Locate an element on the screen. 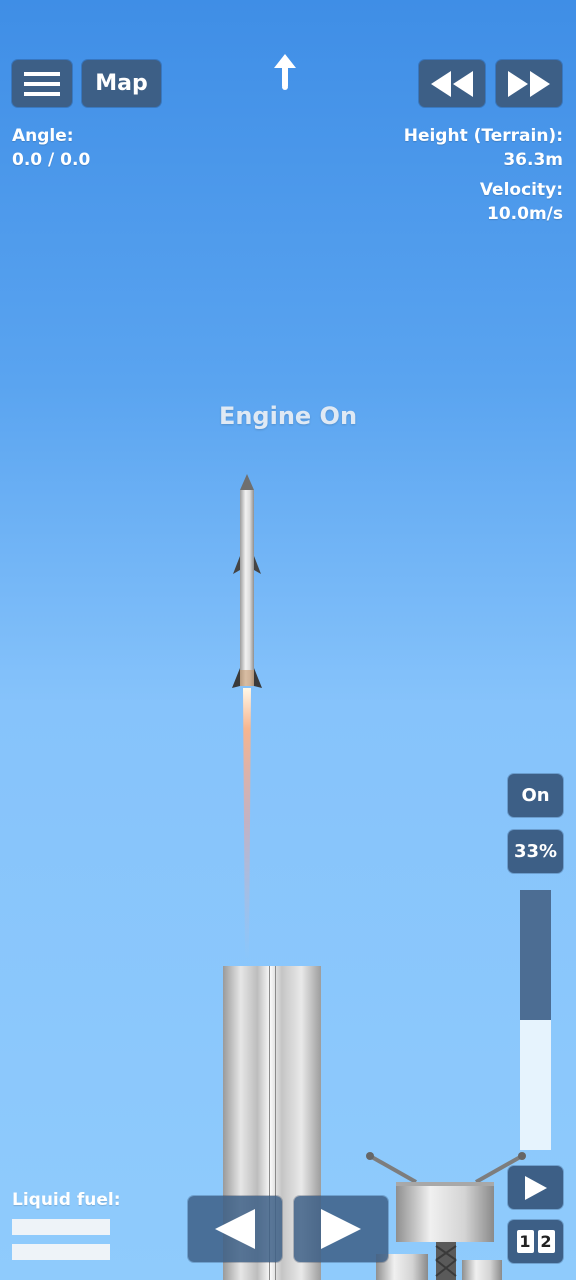  angle-label: Angle: is located at coordinates (43, 136).